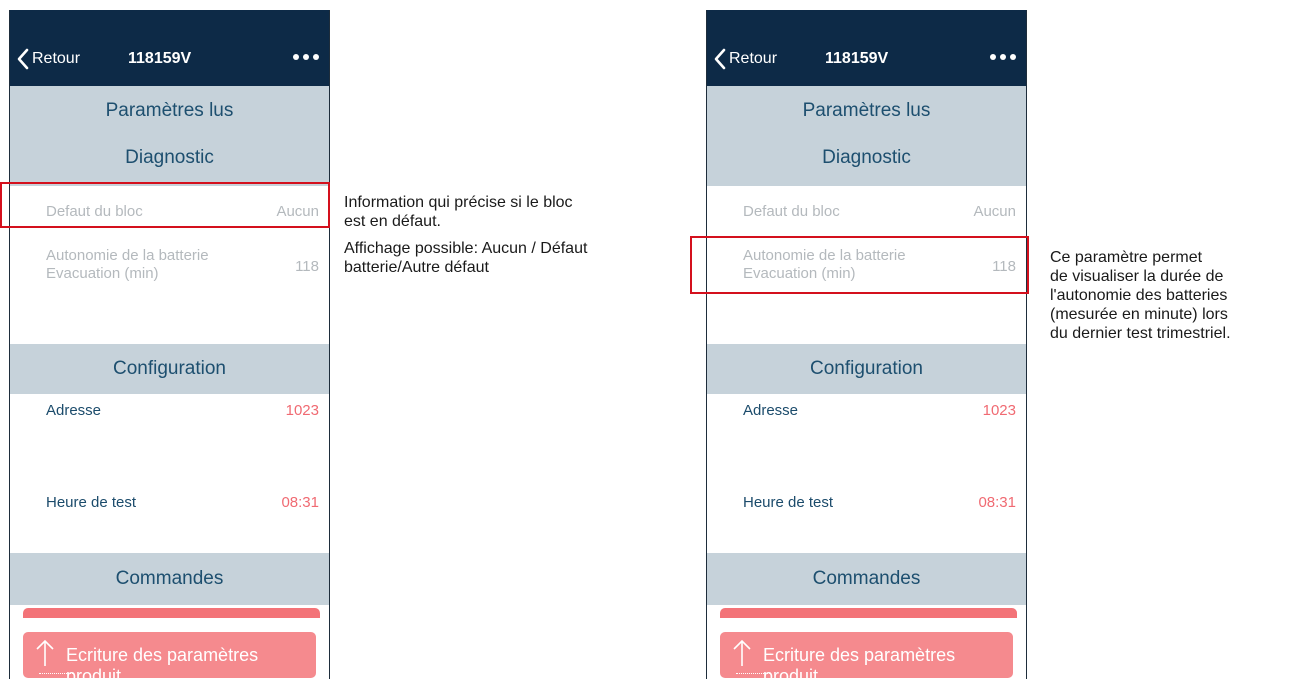 The image size is (1292, 679). What do you see at coordinates (392, 221) in the screenshot?
I see `annotation-line: est en défaut.` at bounding box center [392, 221].